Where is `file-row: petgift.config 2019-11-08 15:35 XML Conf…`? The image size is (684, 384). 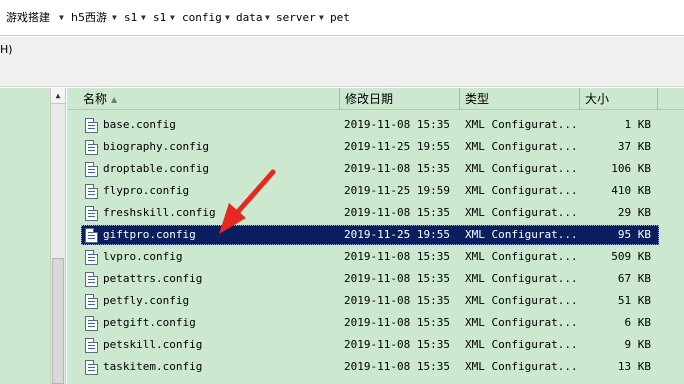 file-row: petgift.config 2019-11-08 15:35 XML Conf… is located at coordinates (370, 323).